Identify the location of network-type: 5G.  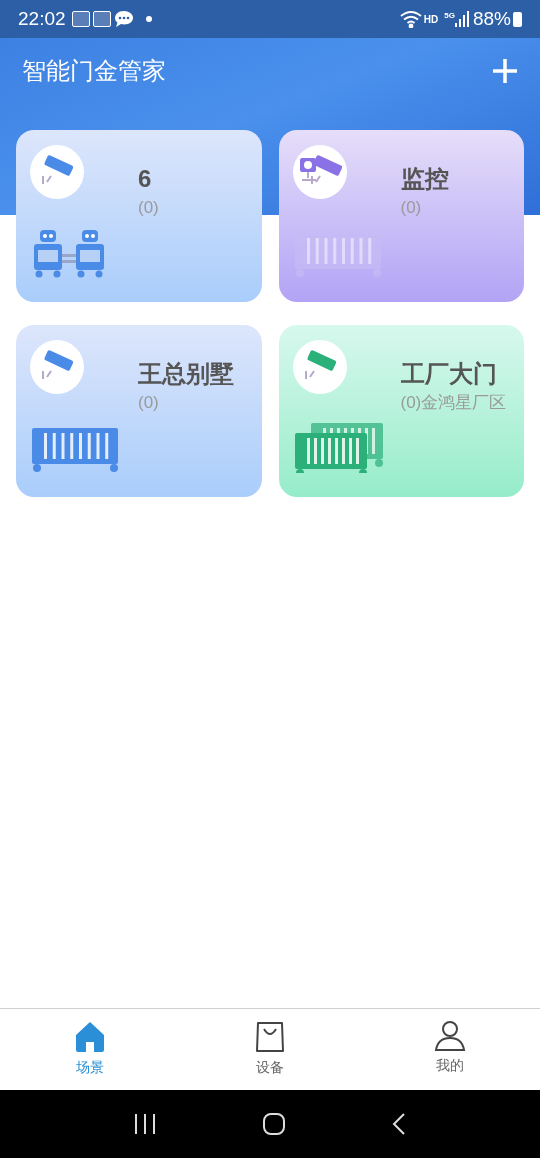
(449, 16).